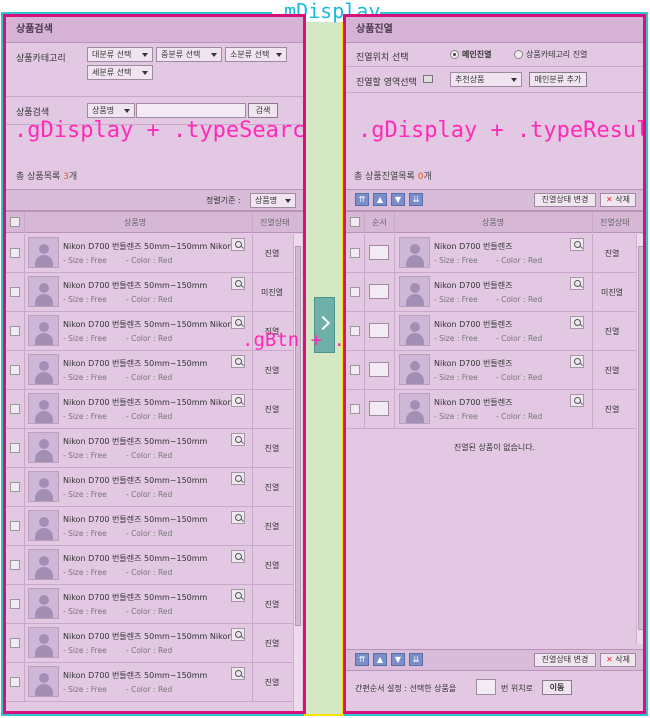 The height and width of the screenshot is (718, 650). Describe the element at coordinates (15, 222) in the screenshot. I see `select-all-checkbox` at that location.